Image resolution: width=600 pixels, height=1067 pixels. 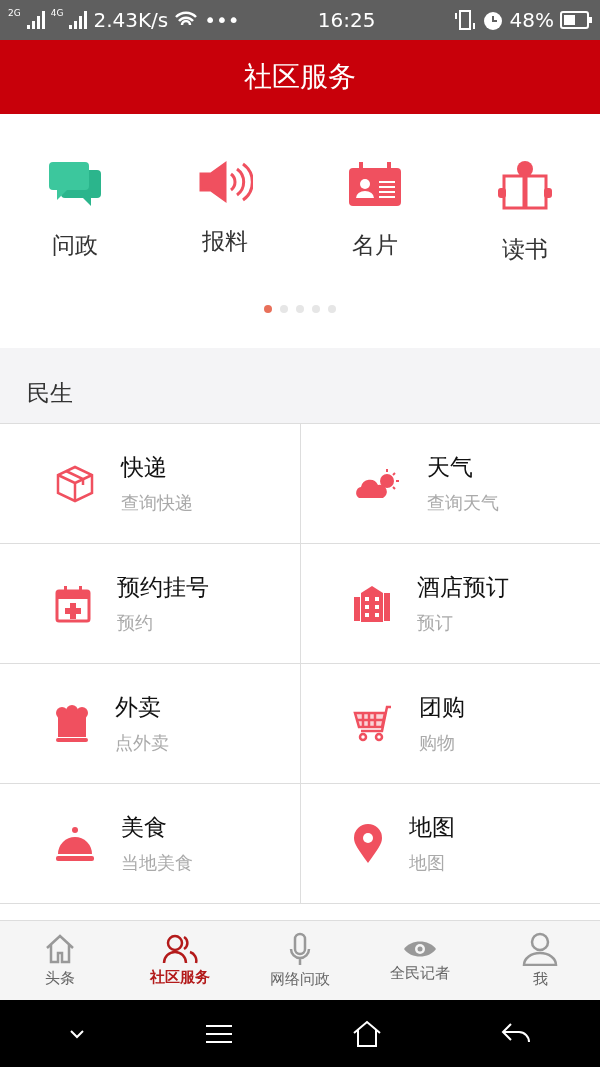 What do you see at coordinates (75, 245) in the screenshot?
I see `shortcut-label: 问政` at bounding box center [75, 245].